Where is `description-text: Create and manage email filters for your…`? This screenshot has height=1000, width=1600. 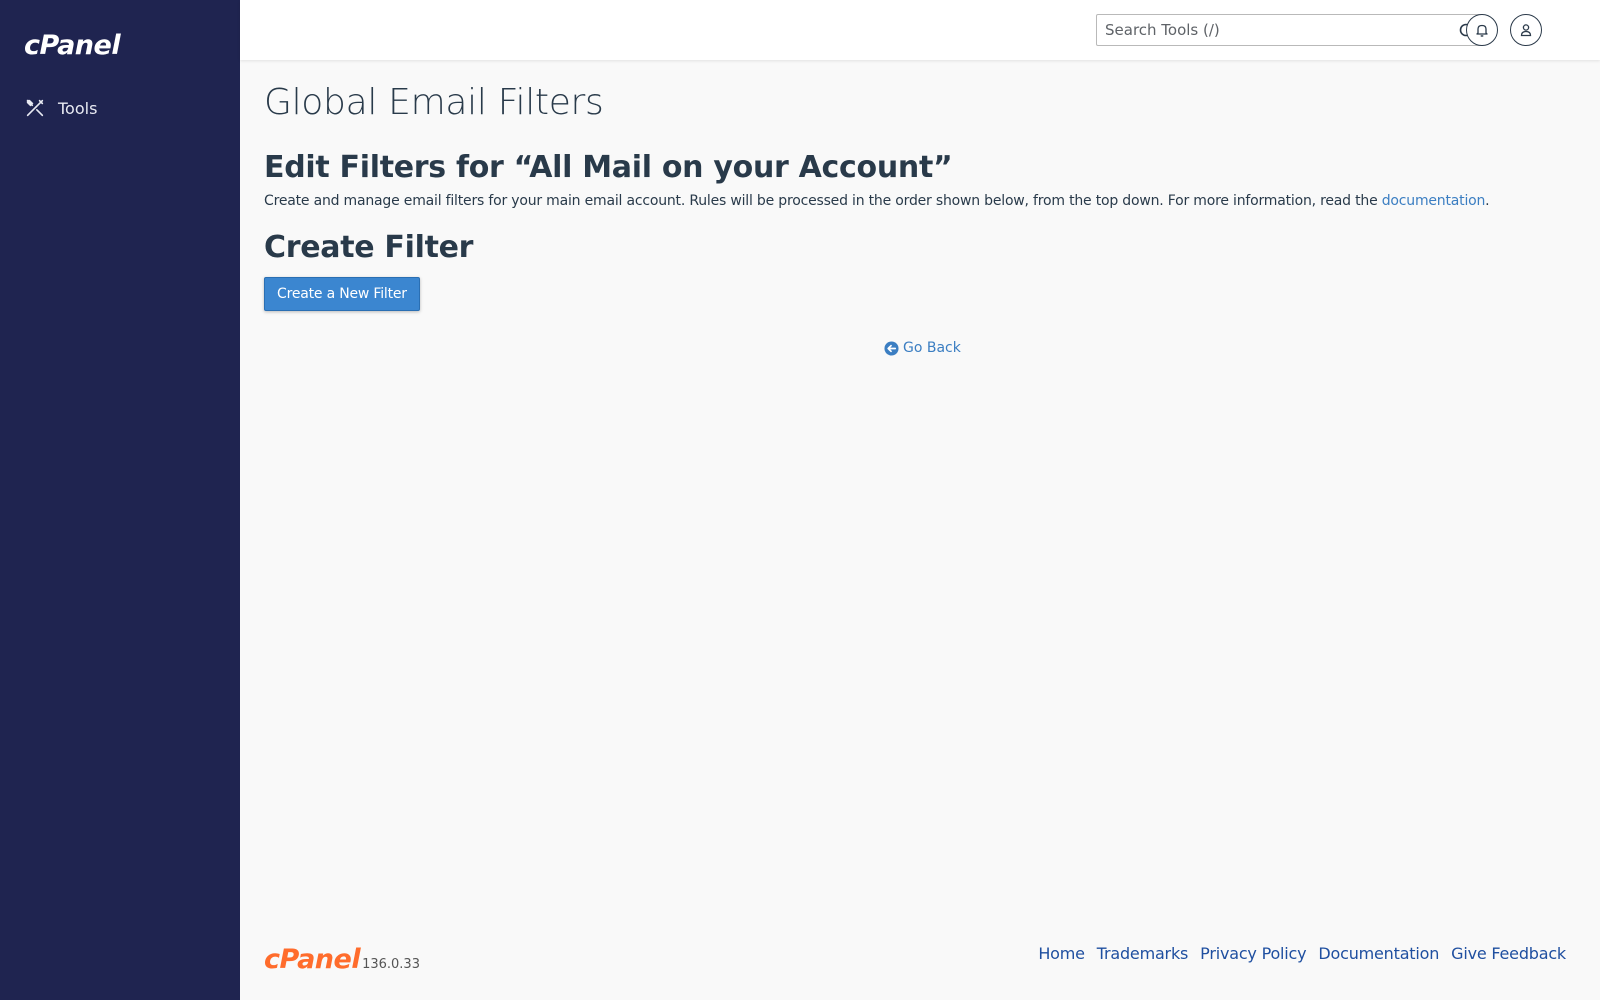 description-text: Create and manage email filters for your… is located at coordinates (877, 201).